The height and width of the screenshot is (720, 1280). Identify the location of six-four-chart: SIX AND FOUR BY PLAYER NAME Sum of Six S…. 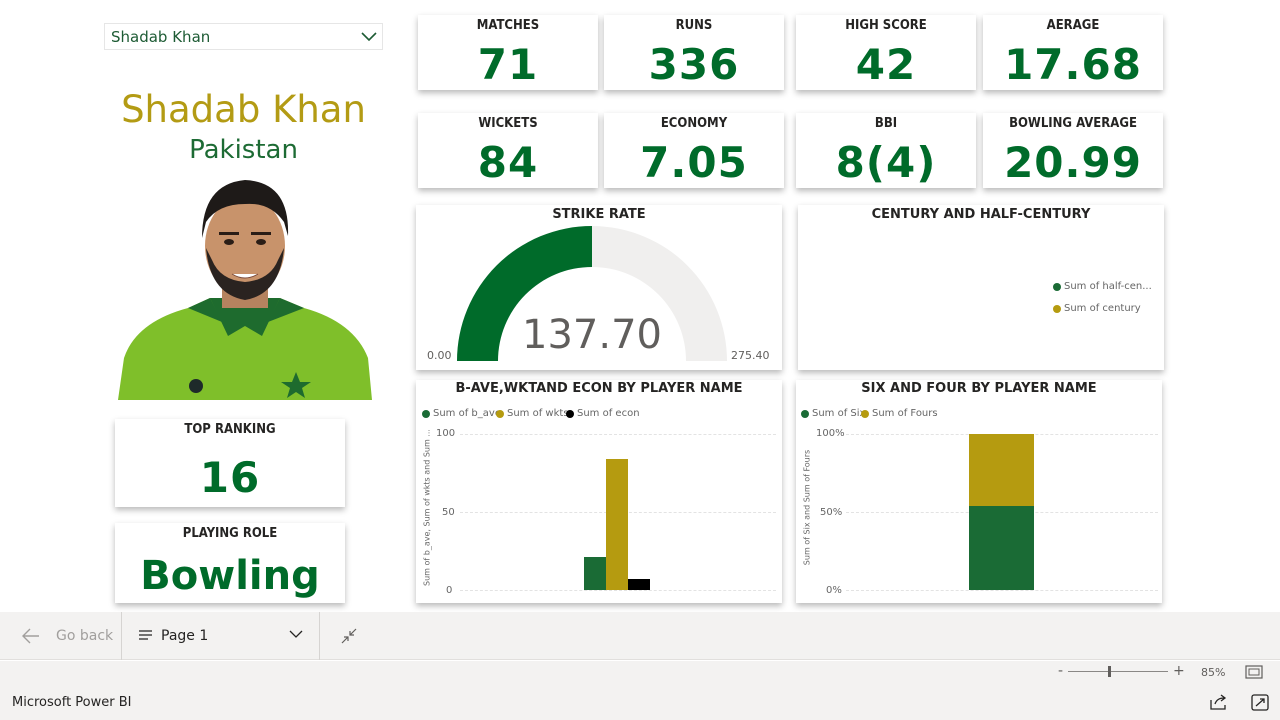
(979, 491).